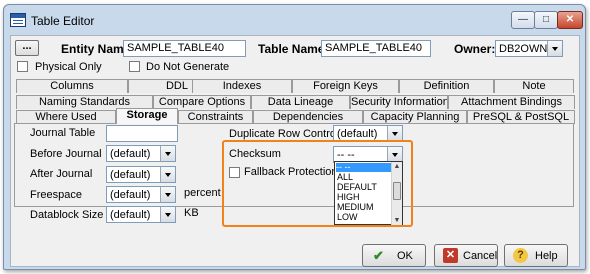  I want to click on after-journal-select: (default), so click(141, 174).